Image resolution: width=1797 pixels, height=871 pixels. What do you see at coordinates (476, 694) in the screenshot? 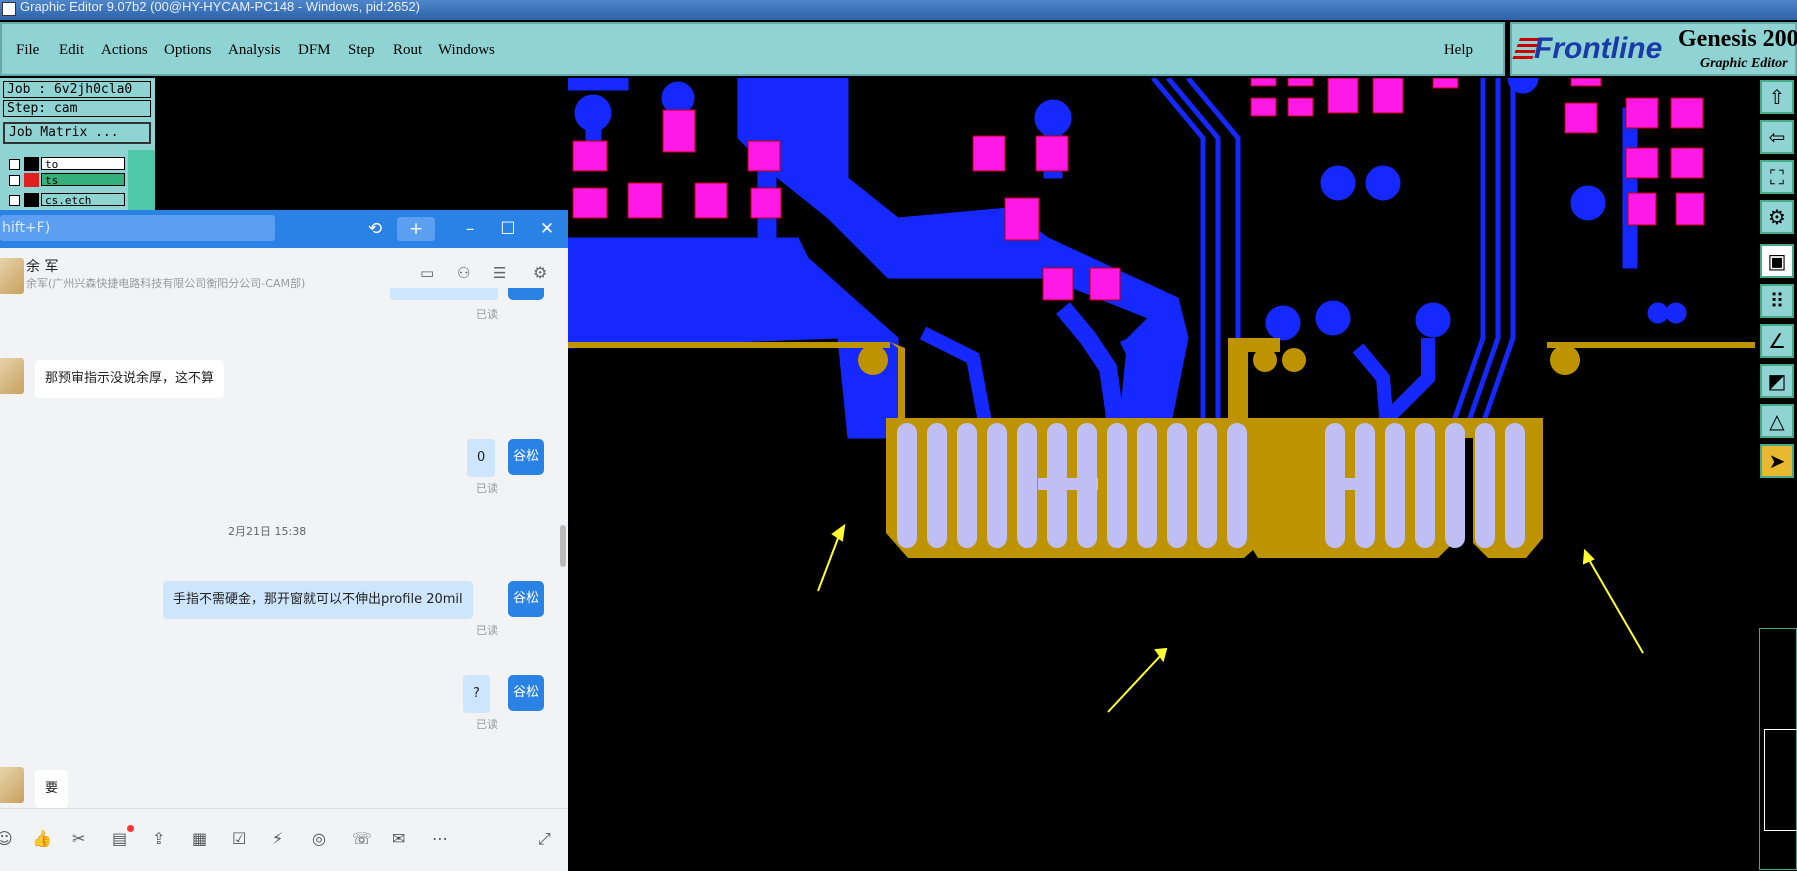
I see `message-bubble: ?` at bounding box center [476, 694].